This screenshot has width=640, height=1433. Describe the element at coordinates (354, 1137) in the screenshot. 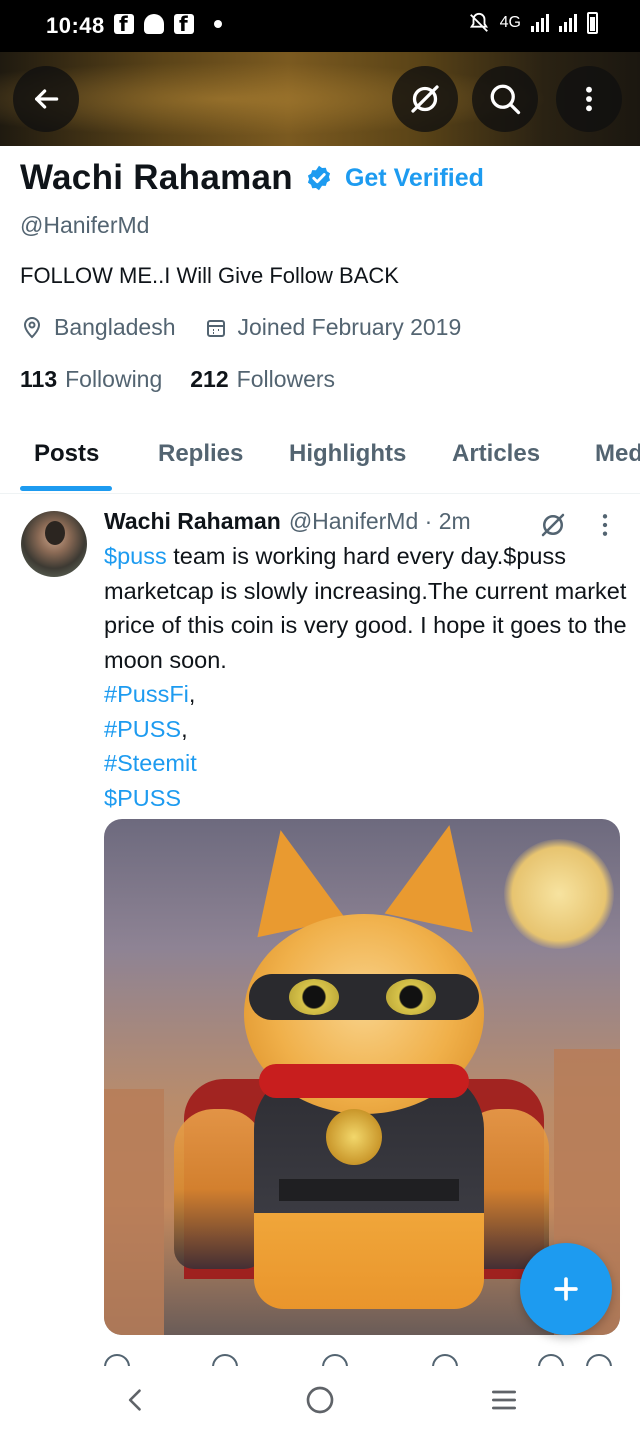

I see `cat-badge` at that location.